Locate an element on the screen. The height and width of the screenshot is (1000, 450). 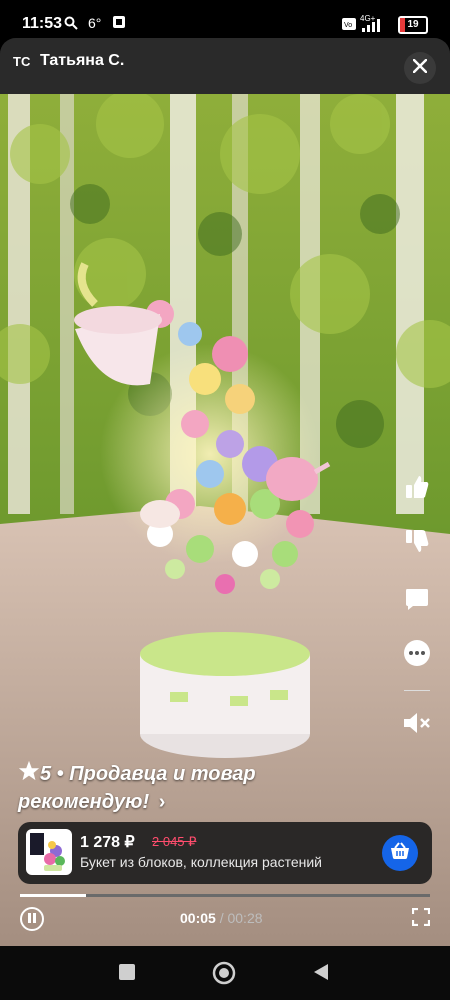
avatar: ТС is located at coordinates (21, 61).